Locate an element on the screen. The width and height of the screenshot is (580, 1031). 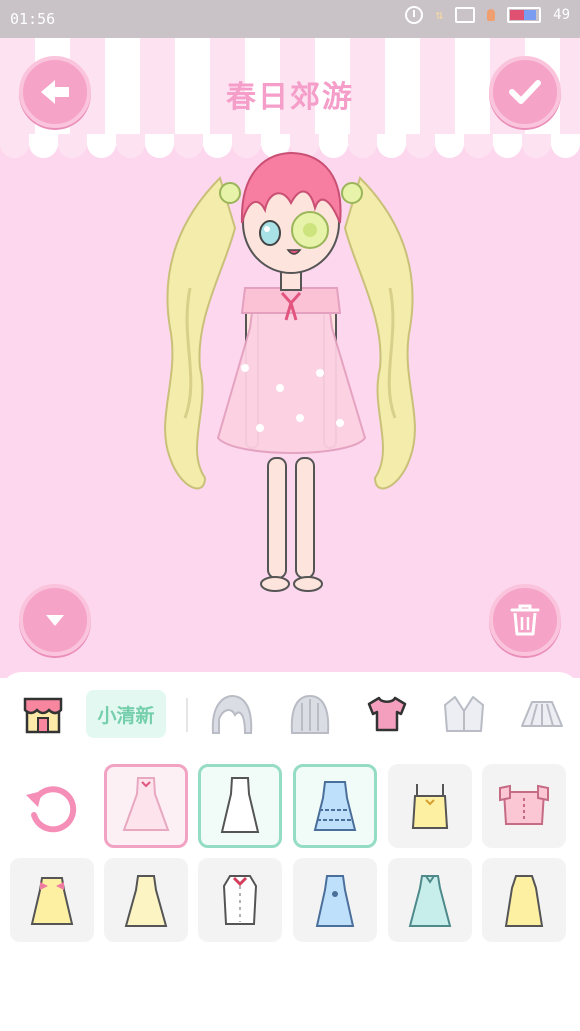
tab-back-hair is located at coordinates (310, 714).